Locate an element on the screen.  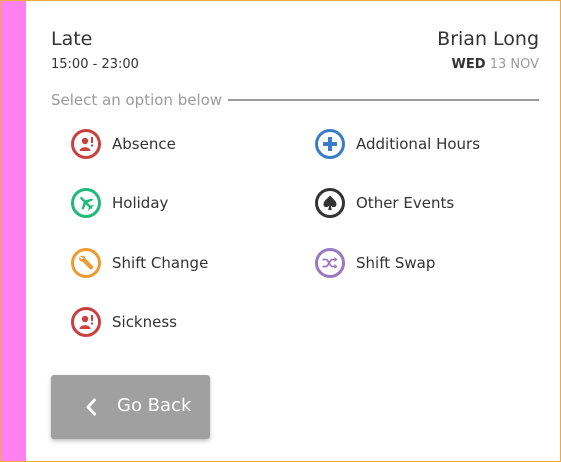
option-sickness: Sickness is located at coordinates (124, 322).